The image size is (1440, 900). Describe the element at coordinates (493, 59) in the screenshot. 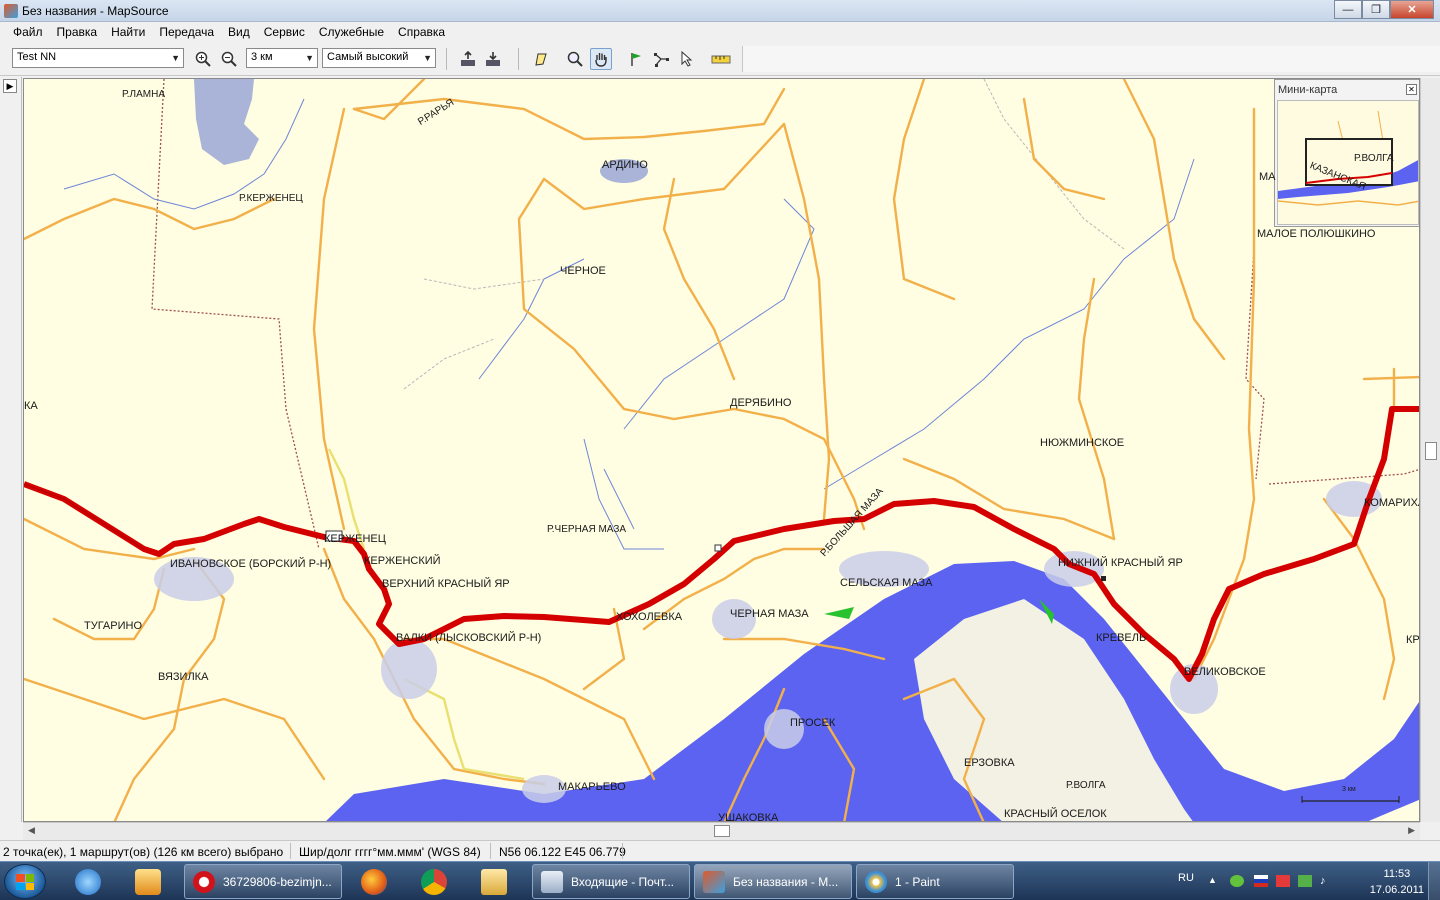

I see `receive-from-device-icon` at that location.